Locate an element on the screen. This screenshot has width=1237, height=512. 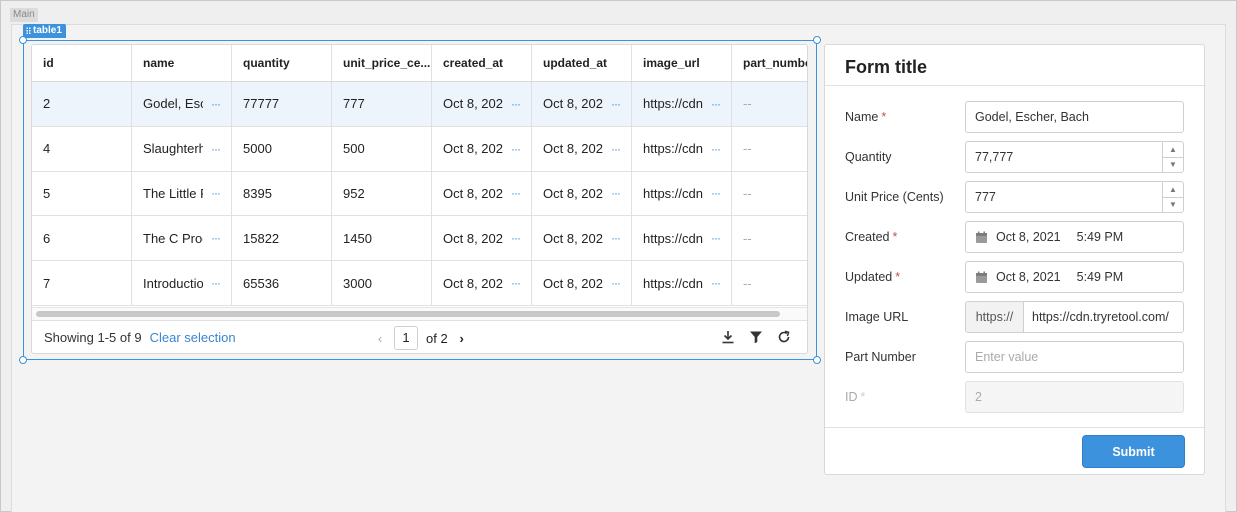
table-cell-name: The C Programming Language ··· is located at coordinates (182, 238).